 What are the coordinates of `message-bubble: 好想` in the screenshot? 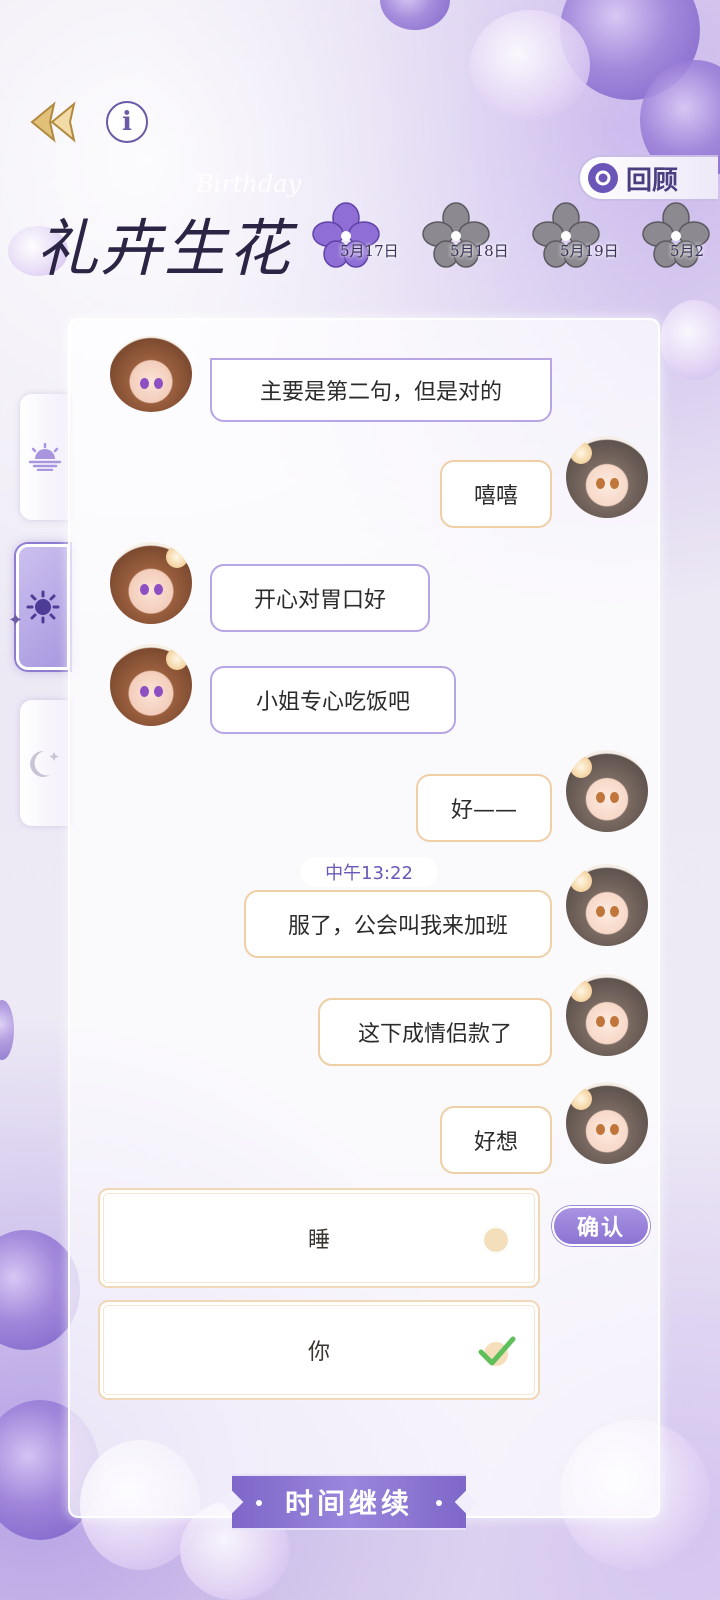 It's located at (496, 1140).